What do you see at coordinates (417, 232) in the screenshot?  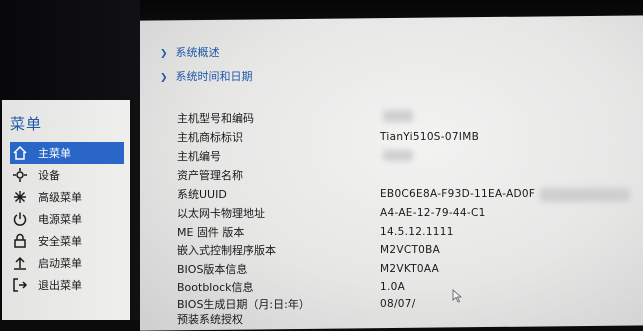 I see `info-value: 14.5.12.1111` at bounding box center [417, 232].